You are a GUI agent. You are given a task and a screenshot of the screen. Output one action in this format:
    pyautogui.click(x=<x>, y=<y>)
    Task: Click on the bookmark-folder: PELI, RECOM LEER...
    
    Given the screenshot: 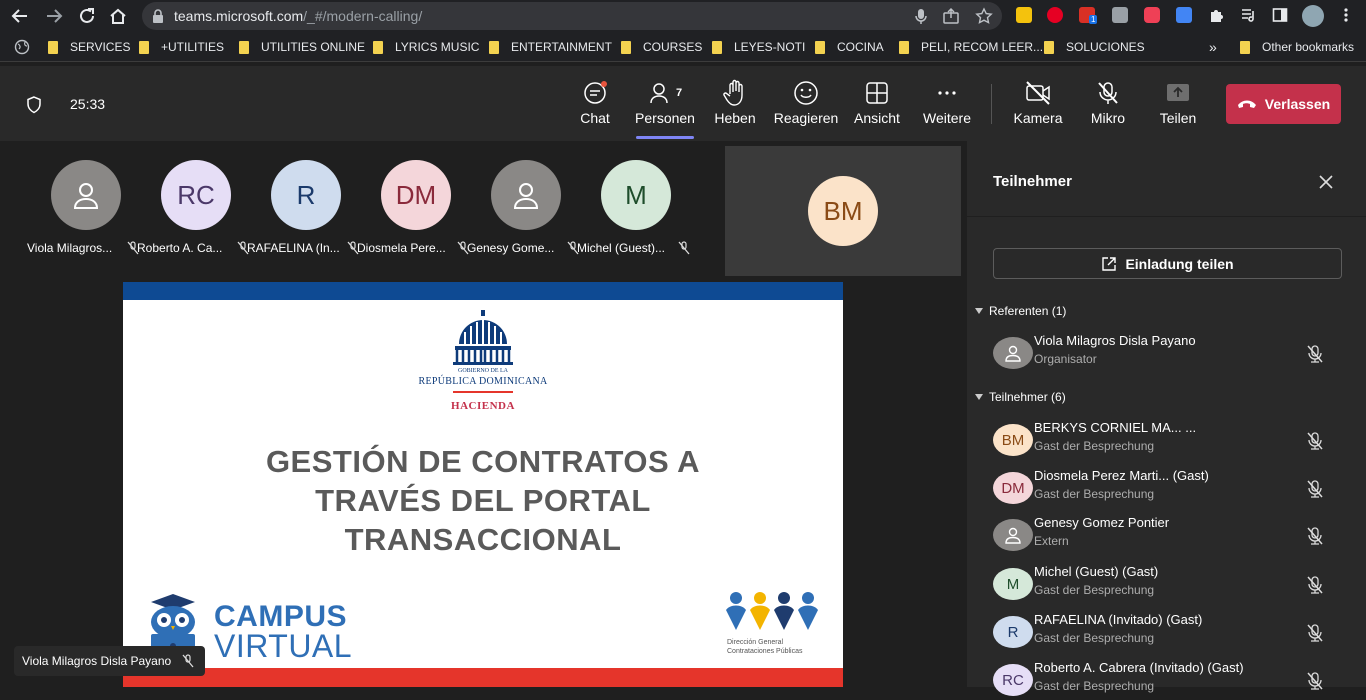 What is the action you would take?
    pyautogui.click(x=971, y=47)
    